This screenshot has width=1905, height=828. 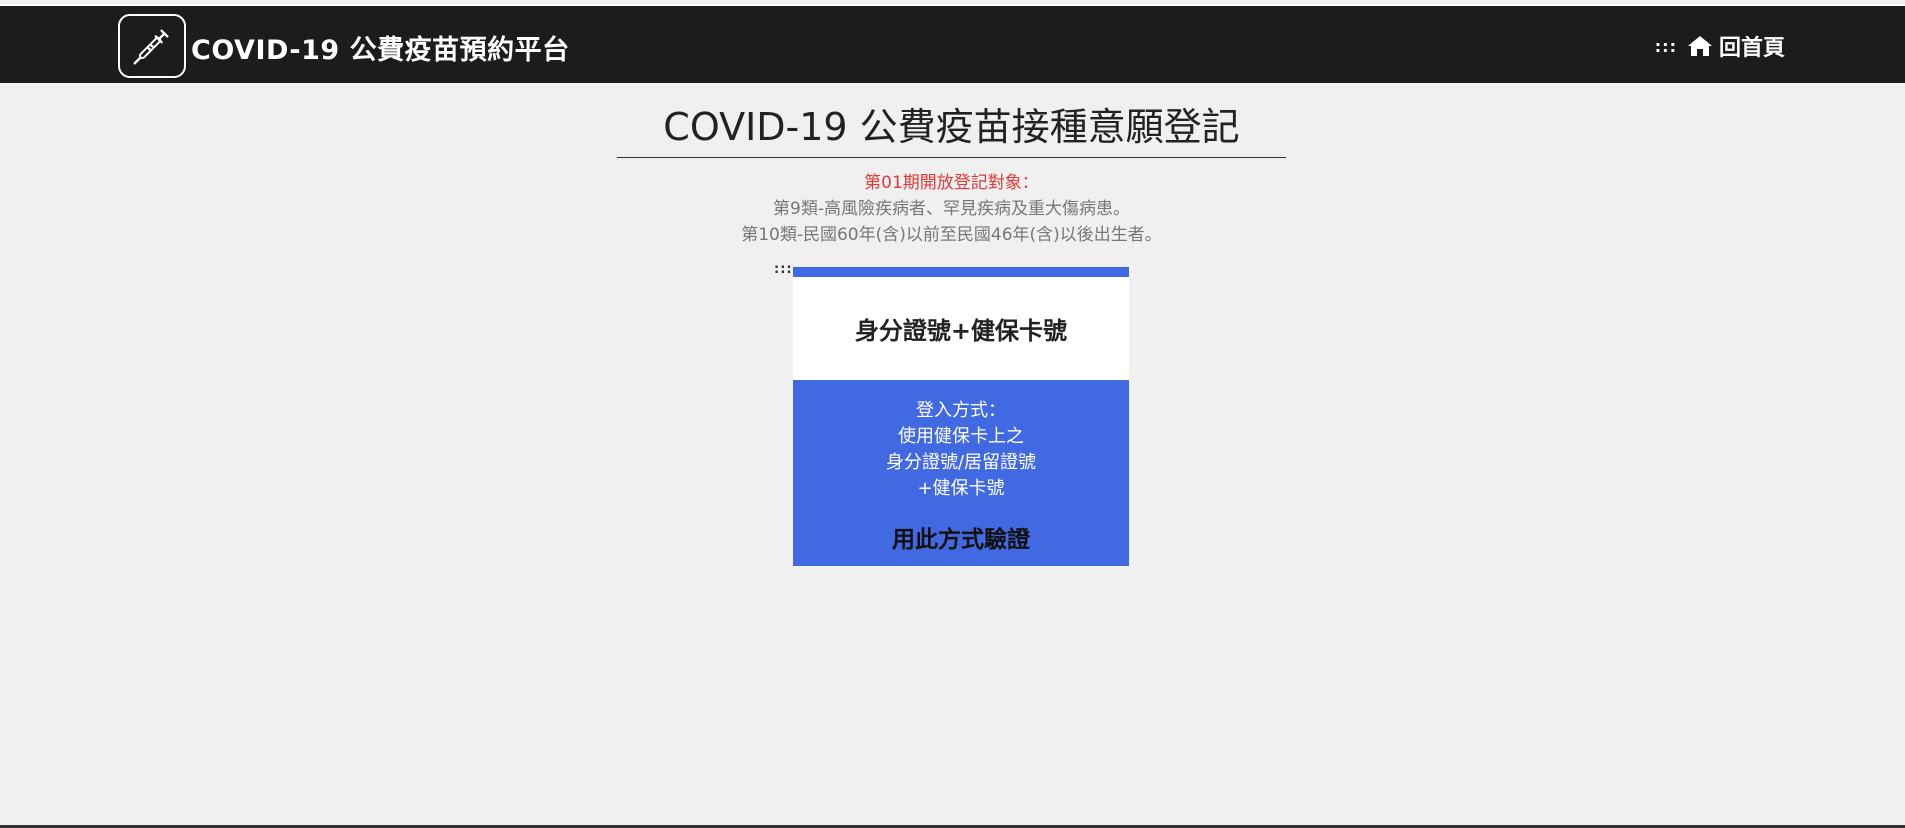 I want to click on header-nav: ::: 回首頁, so click(x=1720, y=46).